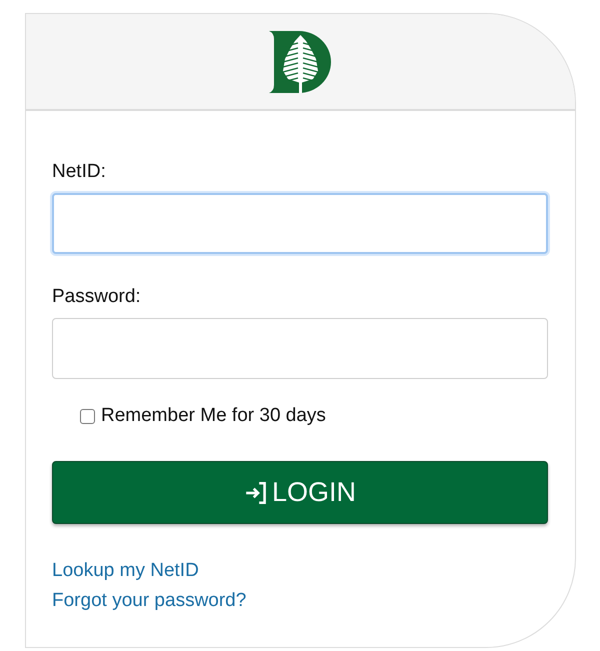 The height and width of the screenshot is (651, 600). What do you see at coordinates (97, 297) in the screenshot?
I see `field-label: Password:` at bounding box center [97, 297].